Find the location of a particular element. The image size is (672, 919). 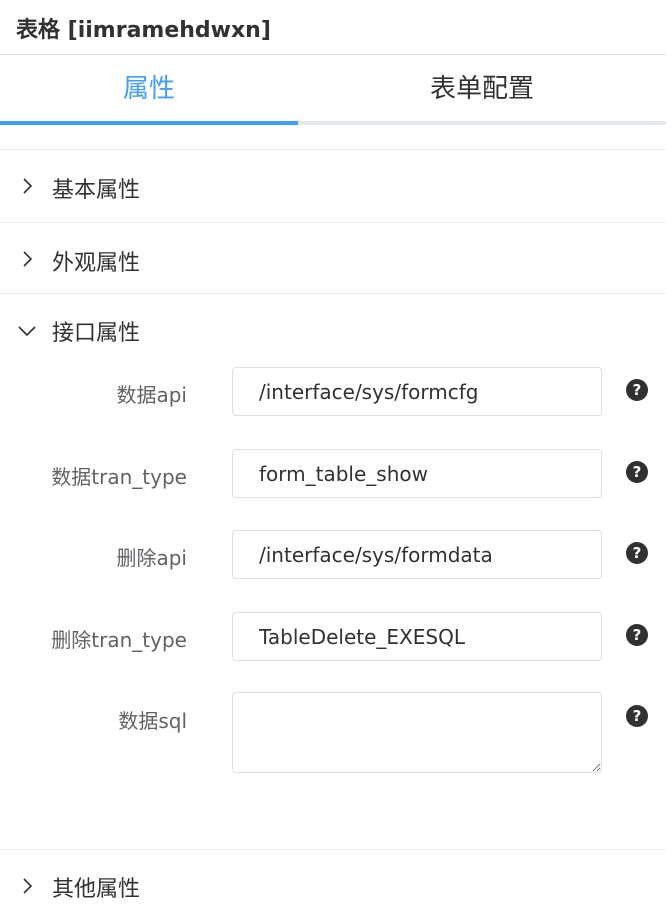

field-label-delete-tran-type: 删除tran_type is located at coordinates (119, 640).